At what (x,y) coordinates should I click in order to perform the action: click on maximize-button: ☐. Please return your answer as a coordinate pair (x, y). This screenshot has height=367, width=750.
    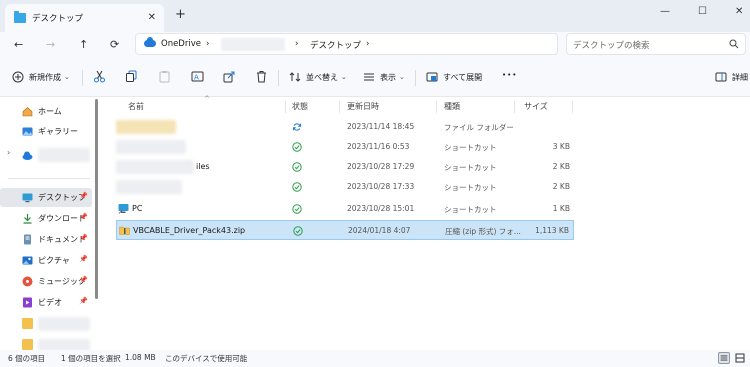
    Looking at the image, I should click on (702, 11).